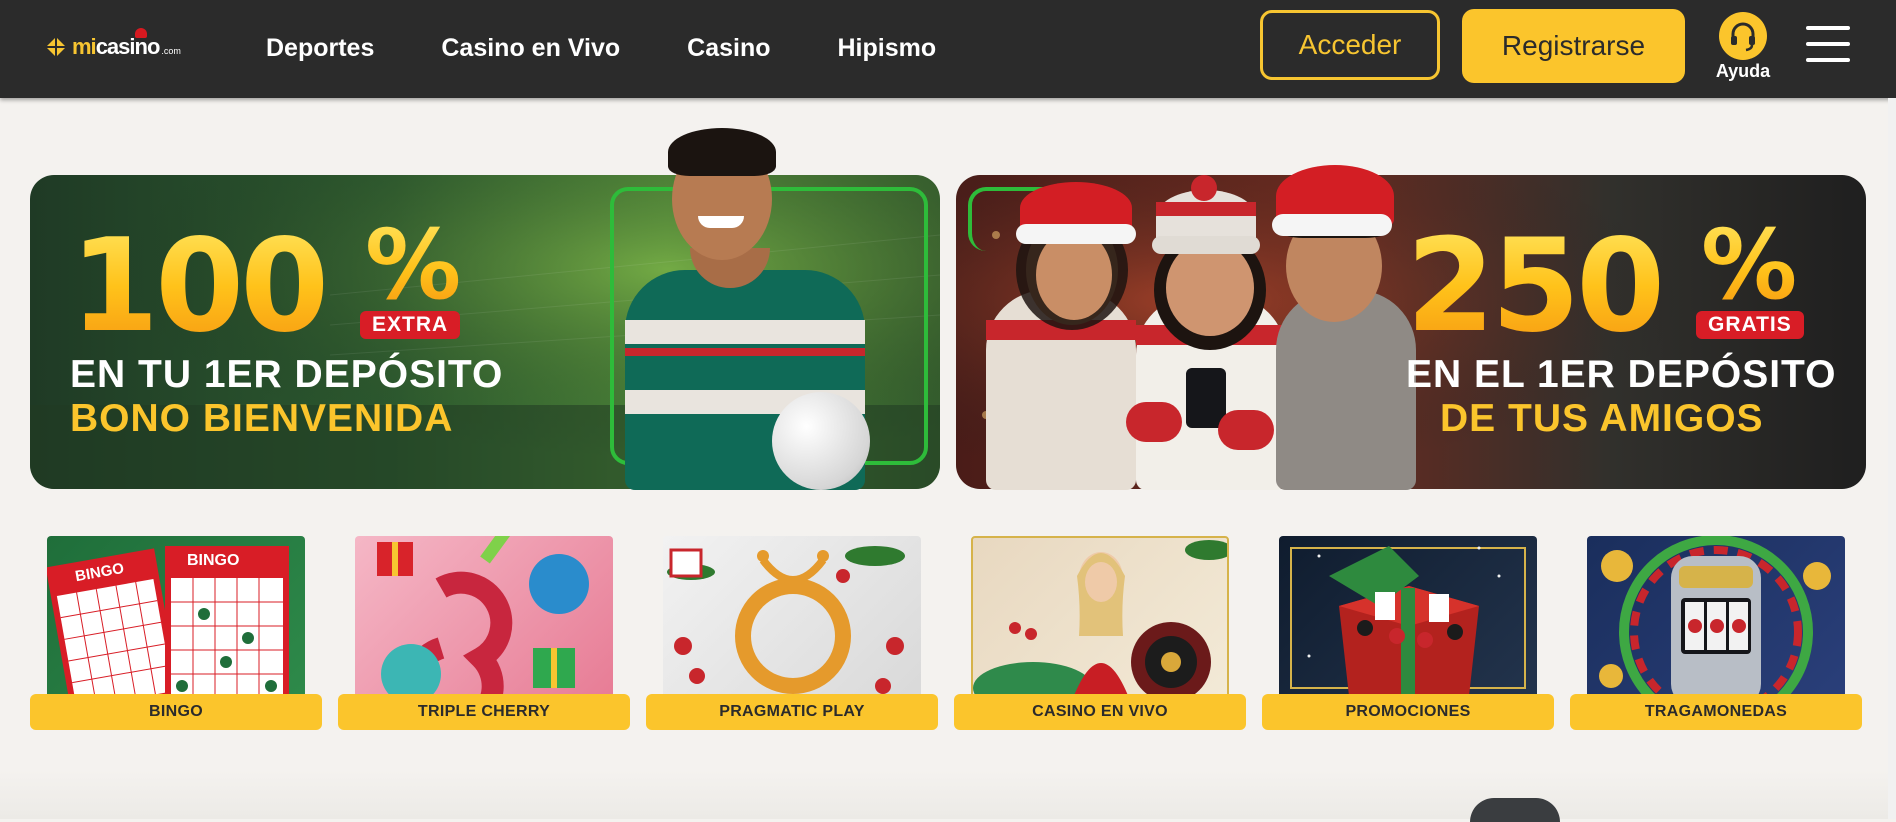 This screenshot has width=1896, height=822. What do you see at coordinates (1100, 618) in the screenshot?
I see `live-dealer-image` at bounding box center [1100, 618].